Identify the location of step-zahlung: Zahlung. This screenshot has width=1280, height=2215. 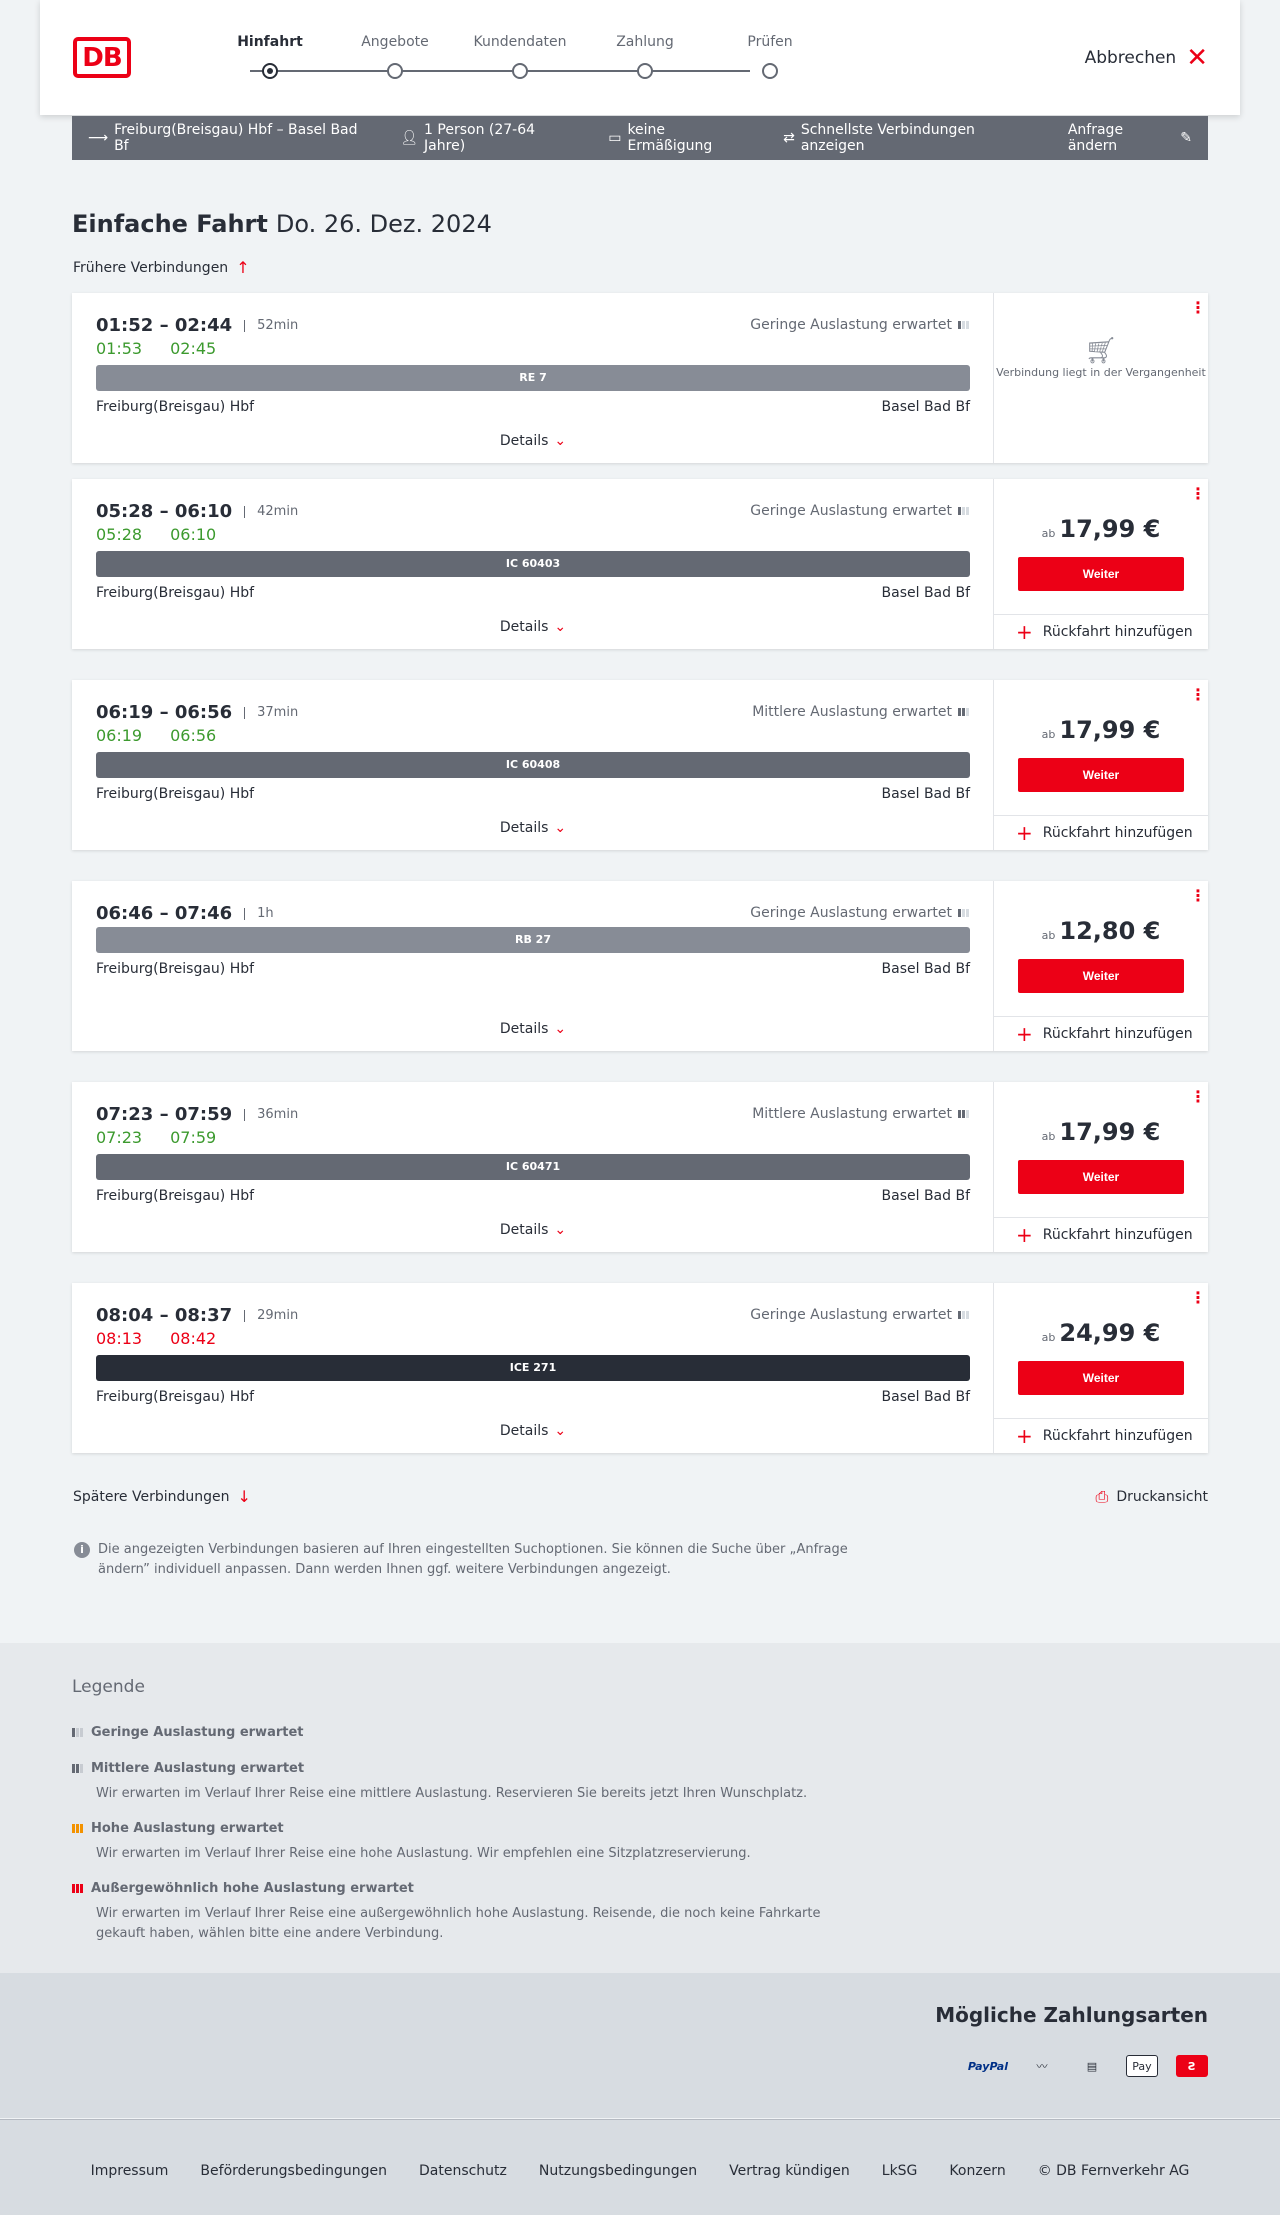
(645, 56).